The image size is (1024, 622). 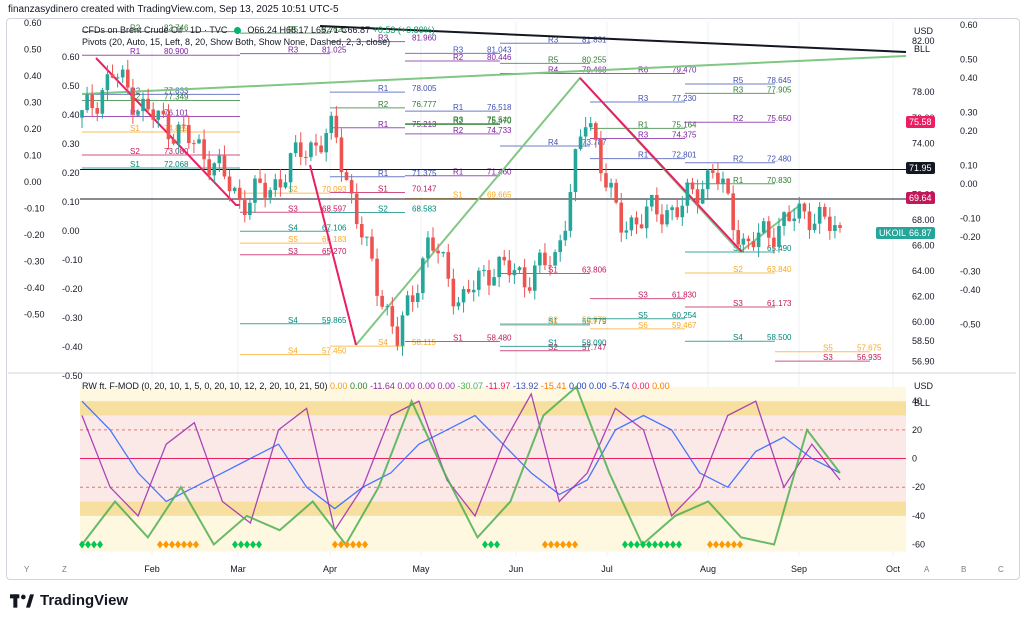 I want to click on inner-axis-label: -0.10, so click(x=72, y=260).